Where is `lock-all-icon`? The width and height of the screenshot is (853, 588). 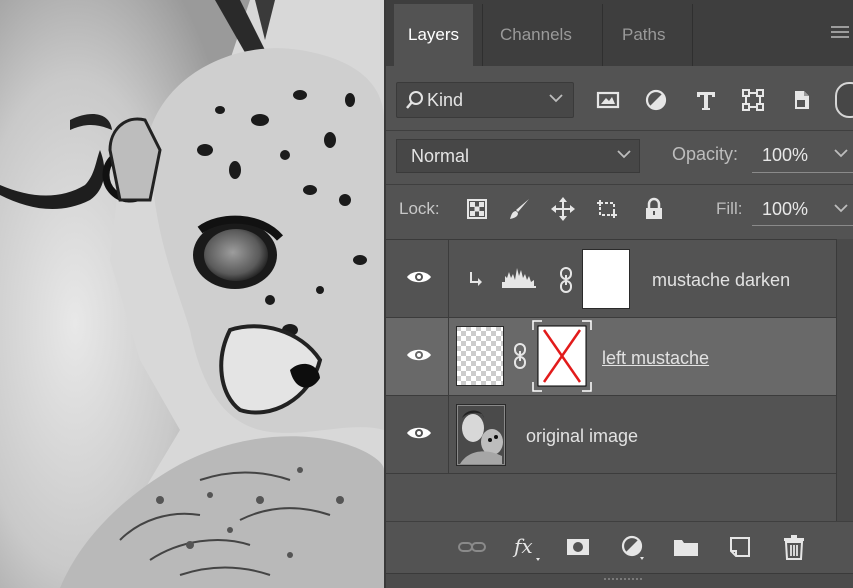
lock-all-icon is located at coordinates (654, 209).